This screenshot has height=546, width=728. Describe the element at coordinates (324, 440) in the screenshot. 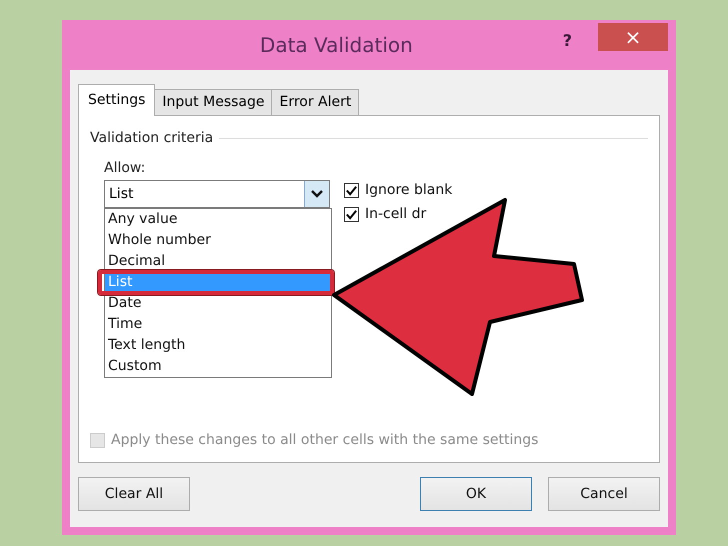

I see `checkbox-label: Apply these changes to all other cells with the same settings` at that location.